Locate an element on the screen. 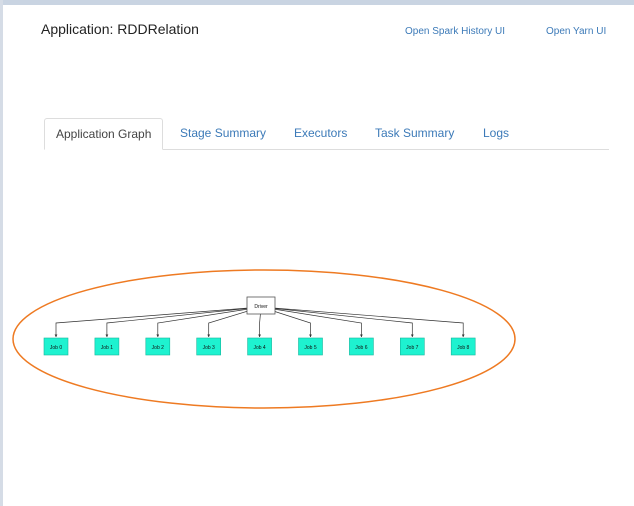  driver-node: Driver is located at coordinates (261, 305).